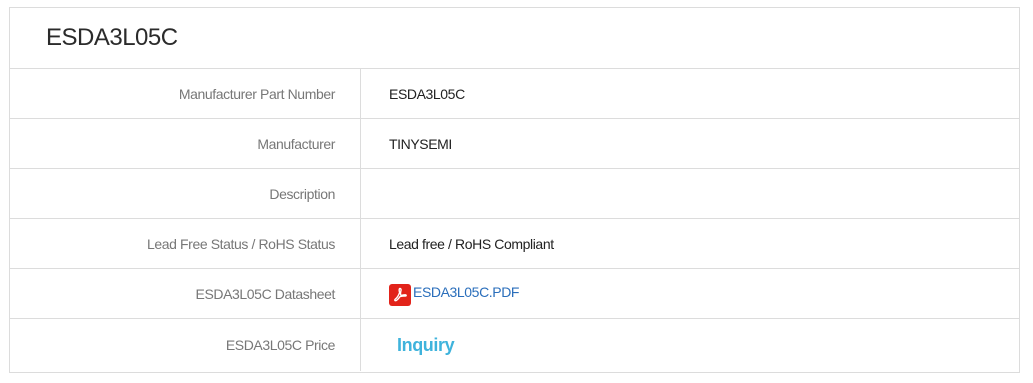  I want to click on datasheet-link: ESDA3L05C.PDF, so click(454, 292).